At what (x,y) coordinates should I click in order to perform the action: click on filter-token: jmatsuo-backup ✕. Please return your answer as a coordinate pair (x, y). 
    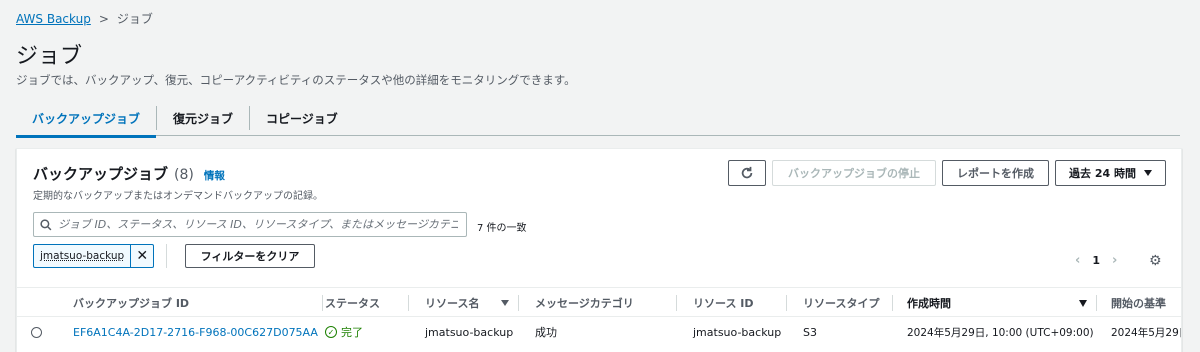
    Looking at the image, I should click on (94, 256).